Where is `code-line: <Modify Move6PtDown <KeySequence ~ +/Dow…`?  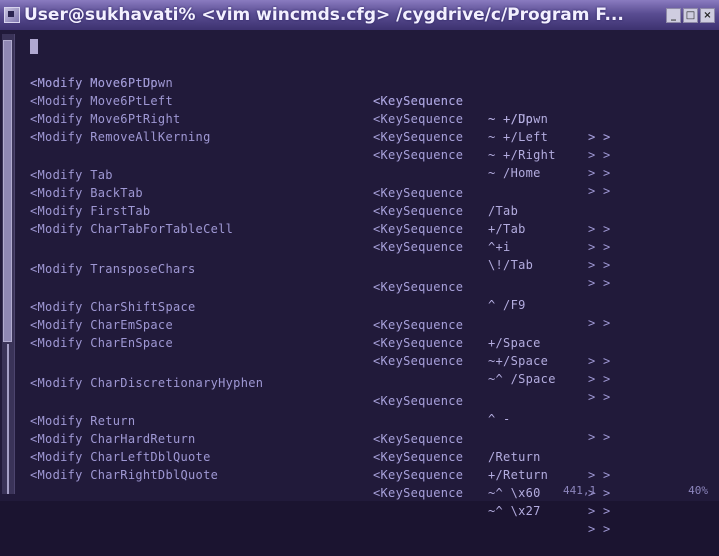
code-line: <Modify Move6PtDown <KeySequence ~ +/Dow… is located at coordinates (314, 100).